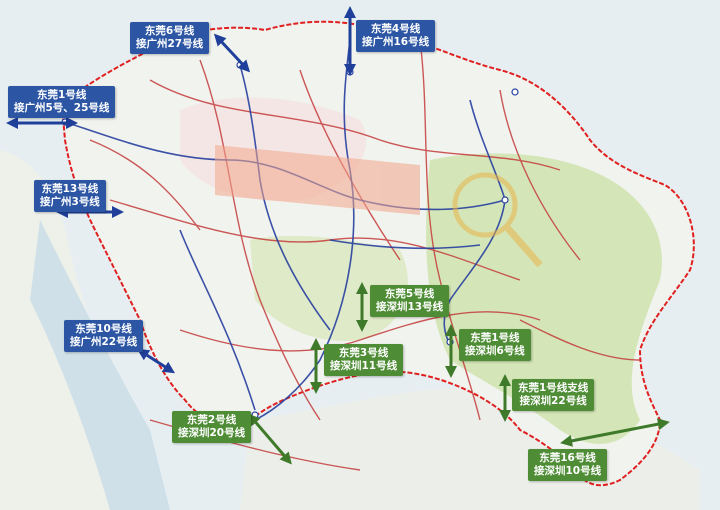  I want to click on label-line2-link: 接深圳20号线, so click(212, 433).